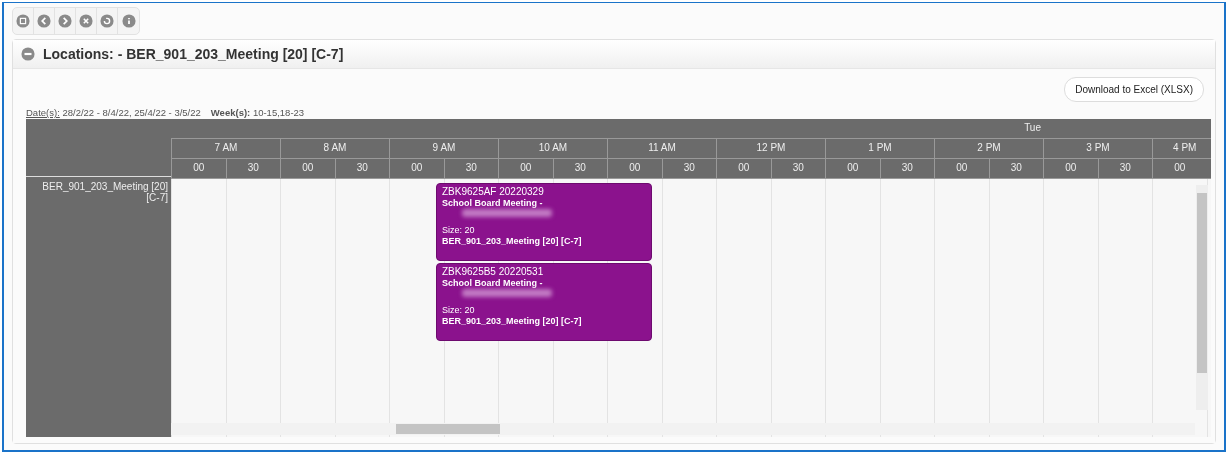 Image resolution: width=1232 pixels, height=458 pixels. Describe the element at coordinates (107, 21) in the screenshot. I see `refresh-icon` at that location.